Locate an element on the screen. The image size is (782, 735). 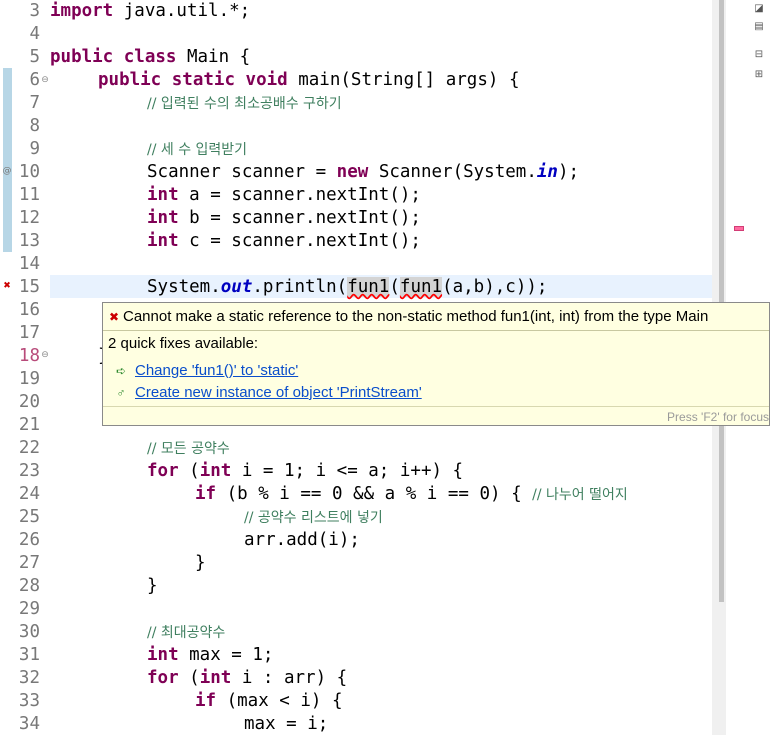
line-number: 29 is located at coordinates (29, 609).